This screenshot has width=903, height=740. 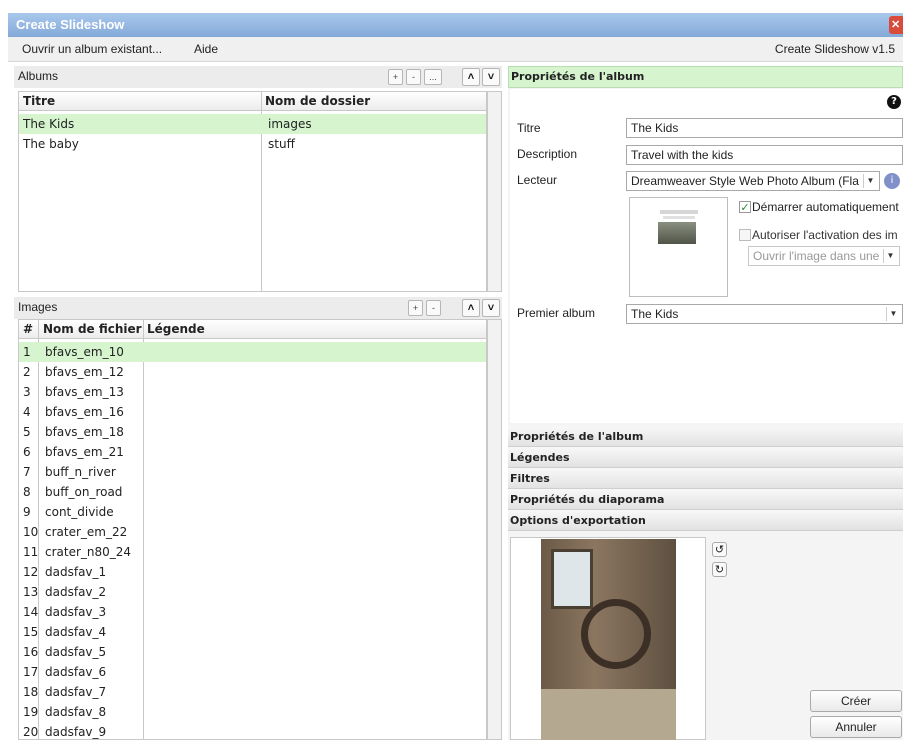 What do you see at coordinates (677, 233) in the screenshot?
I see `preview-thumbnail` at bounding box center [677, 233].